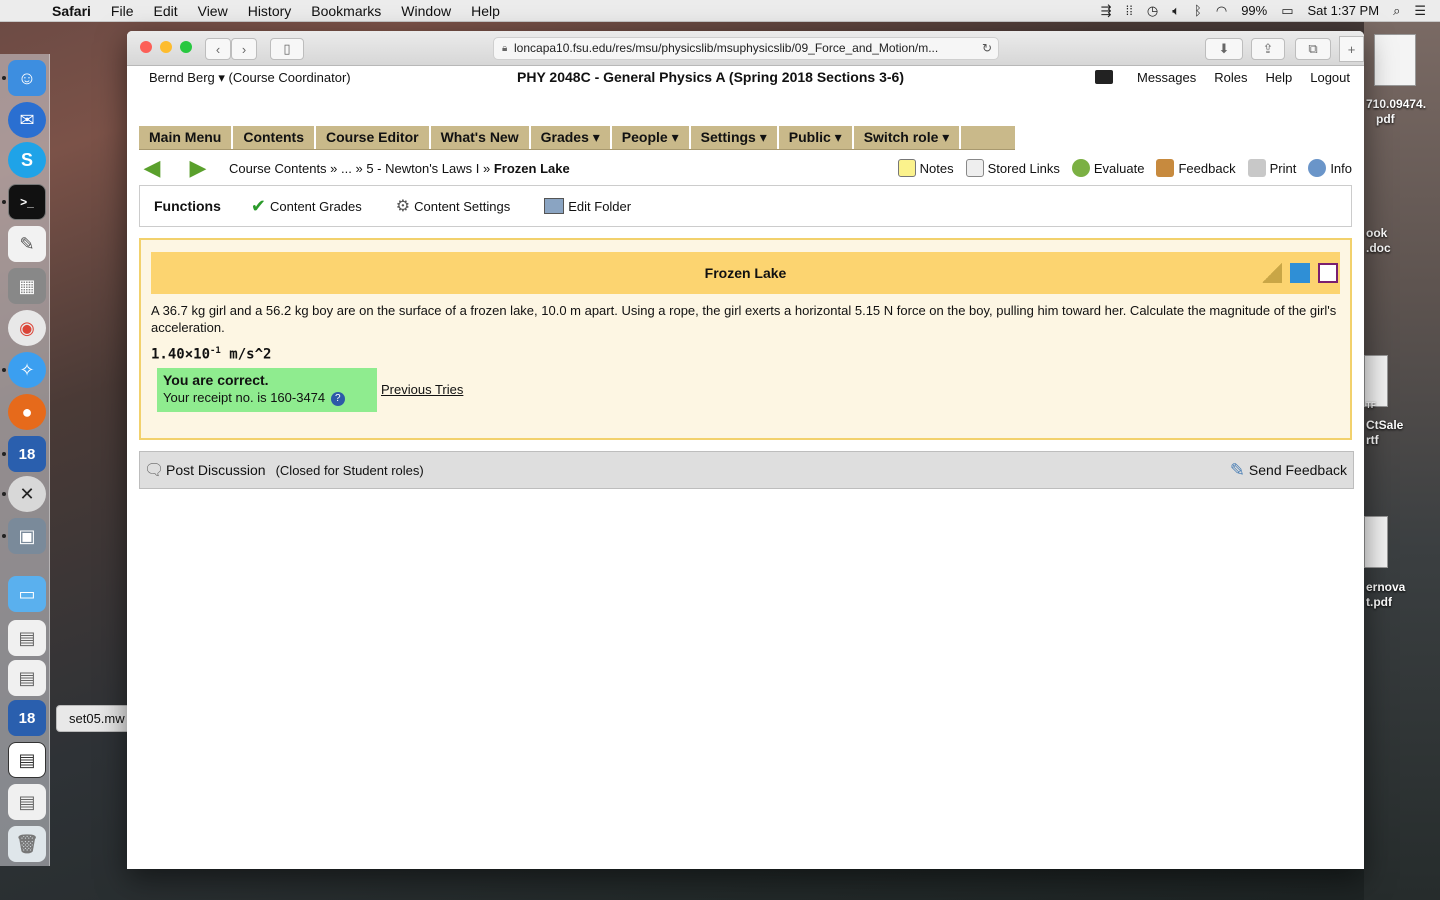  I want to click on chart-edit-icon, so click(1300, 273).